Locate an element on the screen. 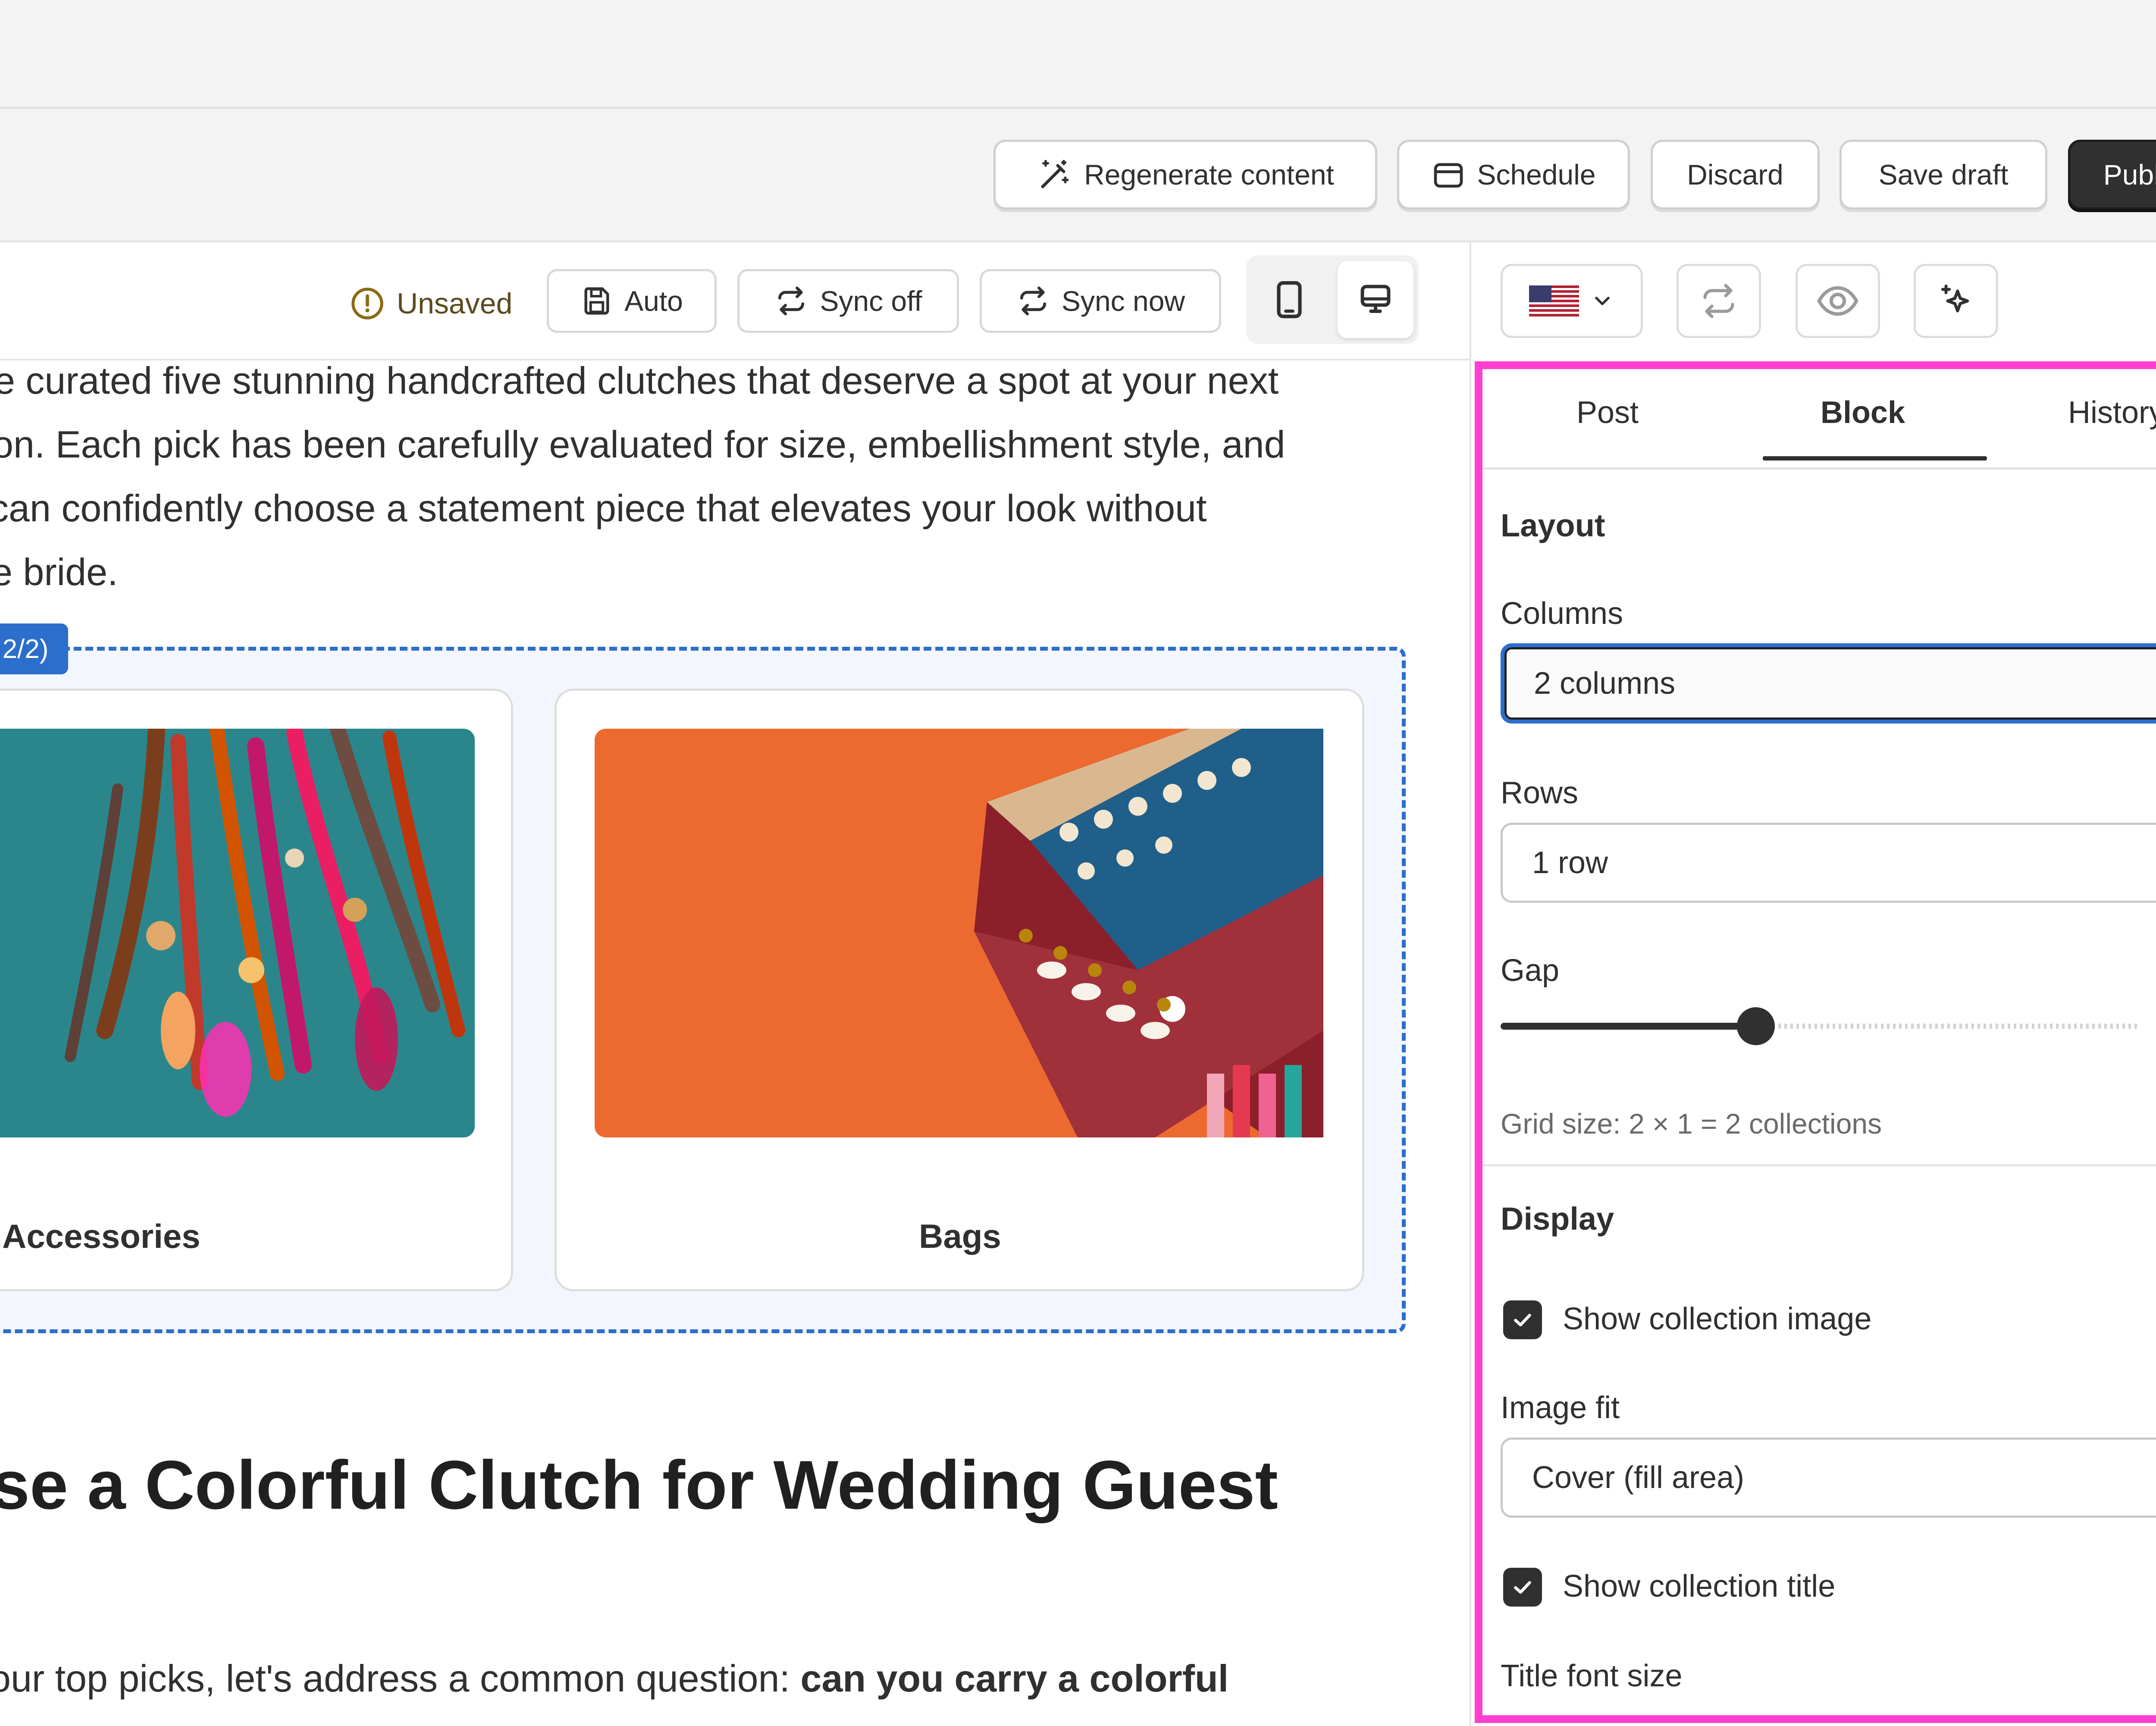 The width and height of the screenshot is (2156, 1726). image-fit-value: Cover (fill area) is located at coordinates (1638, 1478).